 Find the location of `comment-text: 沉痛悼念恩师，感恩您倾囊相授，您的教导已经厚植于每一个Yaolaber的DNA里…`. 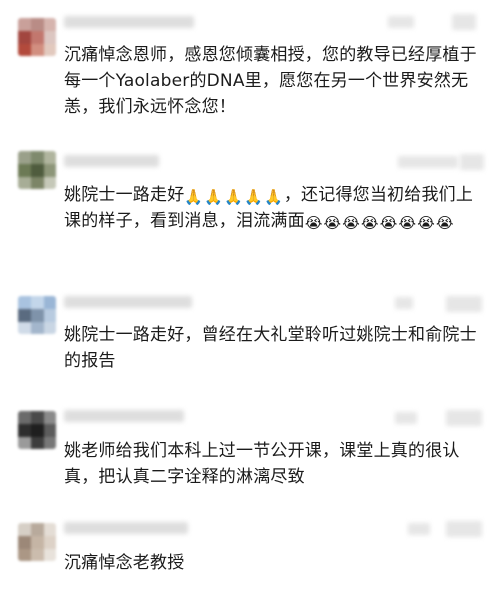

comment-text: 沉痛悼念恩师，感恩您倾囊相授，您的教导已经厚植于每一个Yaolaber的DNA里… is located at coordinates (270, 81).